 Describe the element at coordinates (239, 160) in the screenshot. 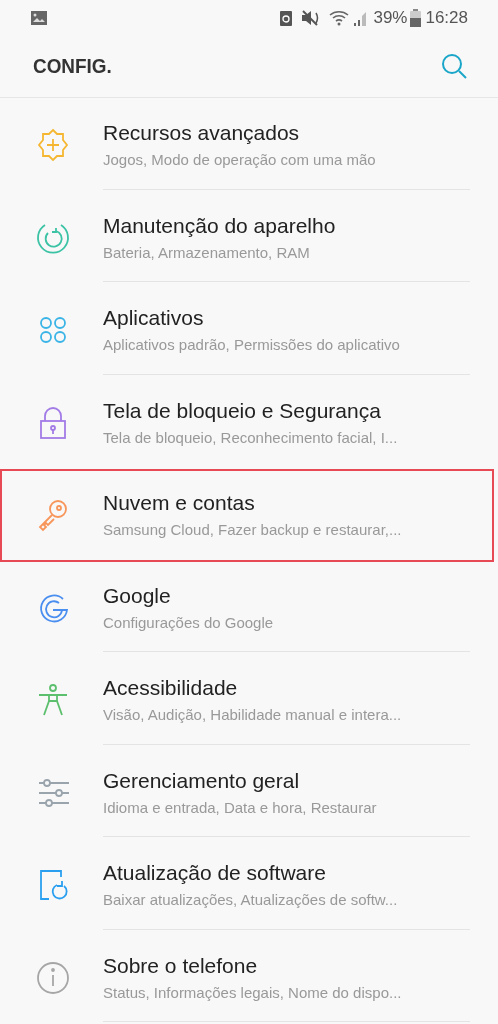

I see `item-subtitle: Jogos, Modo de operação com uma mão` at that location.